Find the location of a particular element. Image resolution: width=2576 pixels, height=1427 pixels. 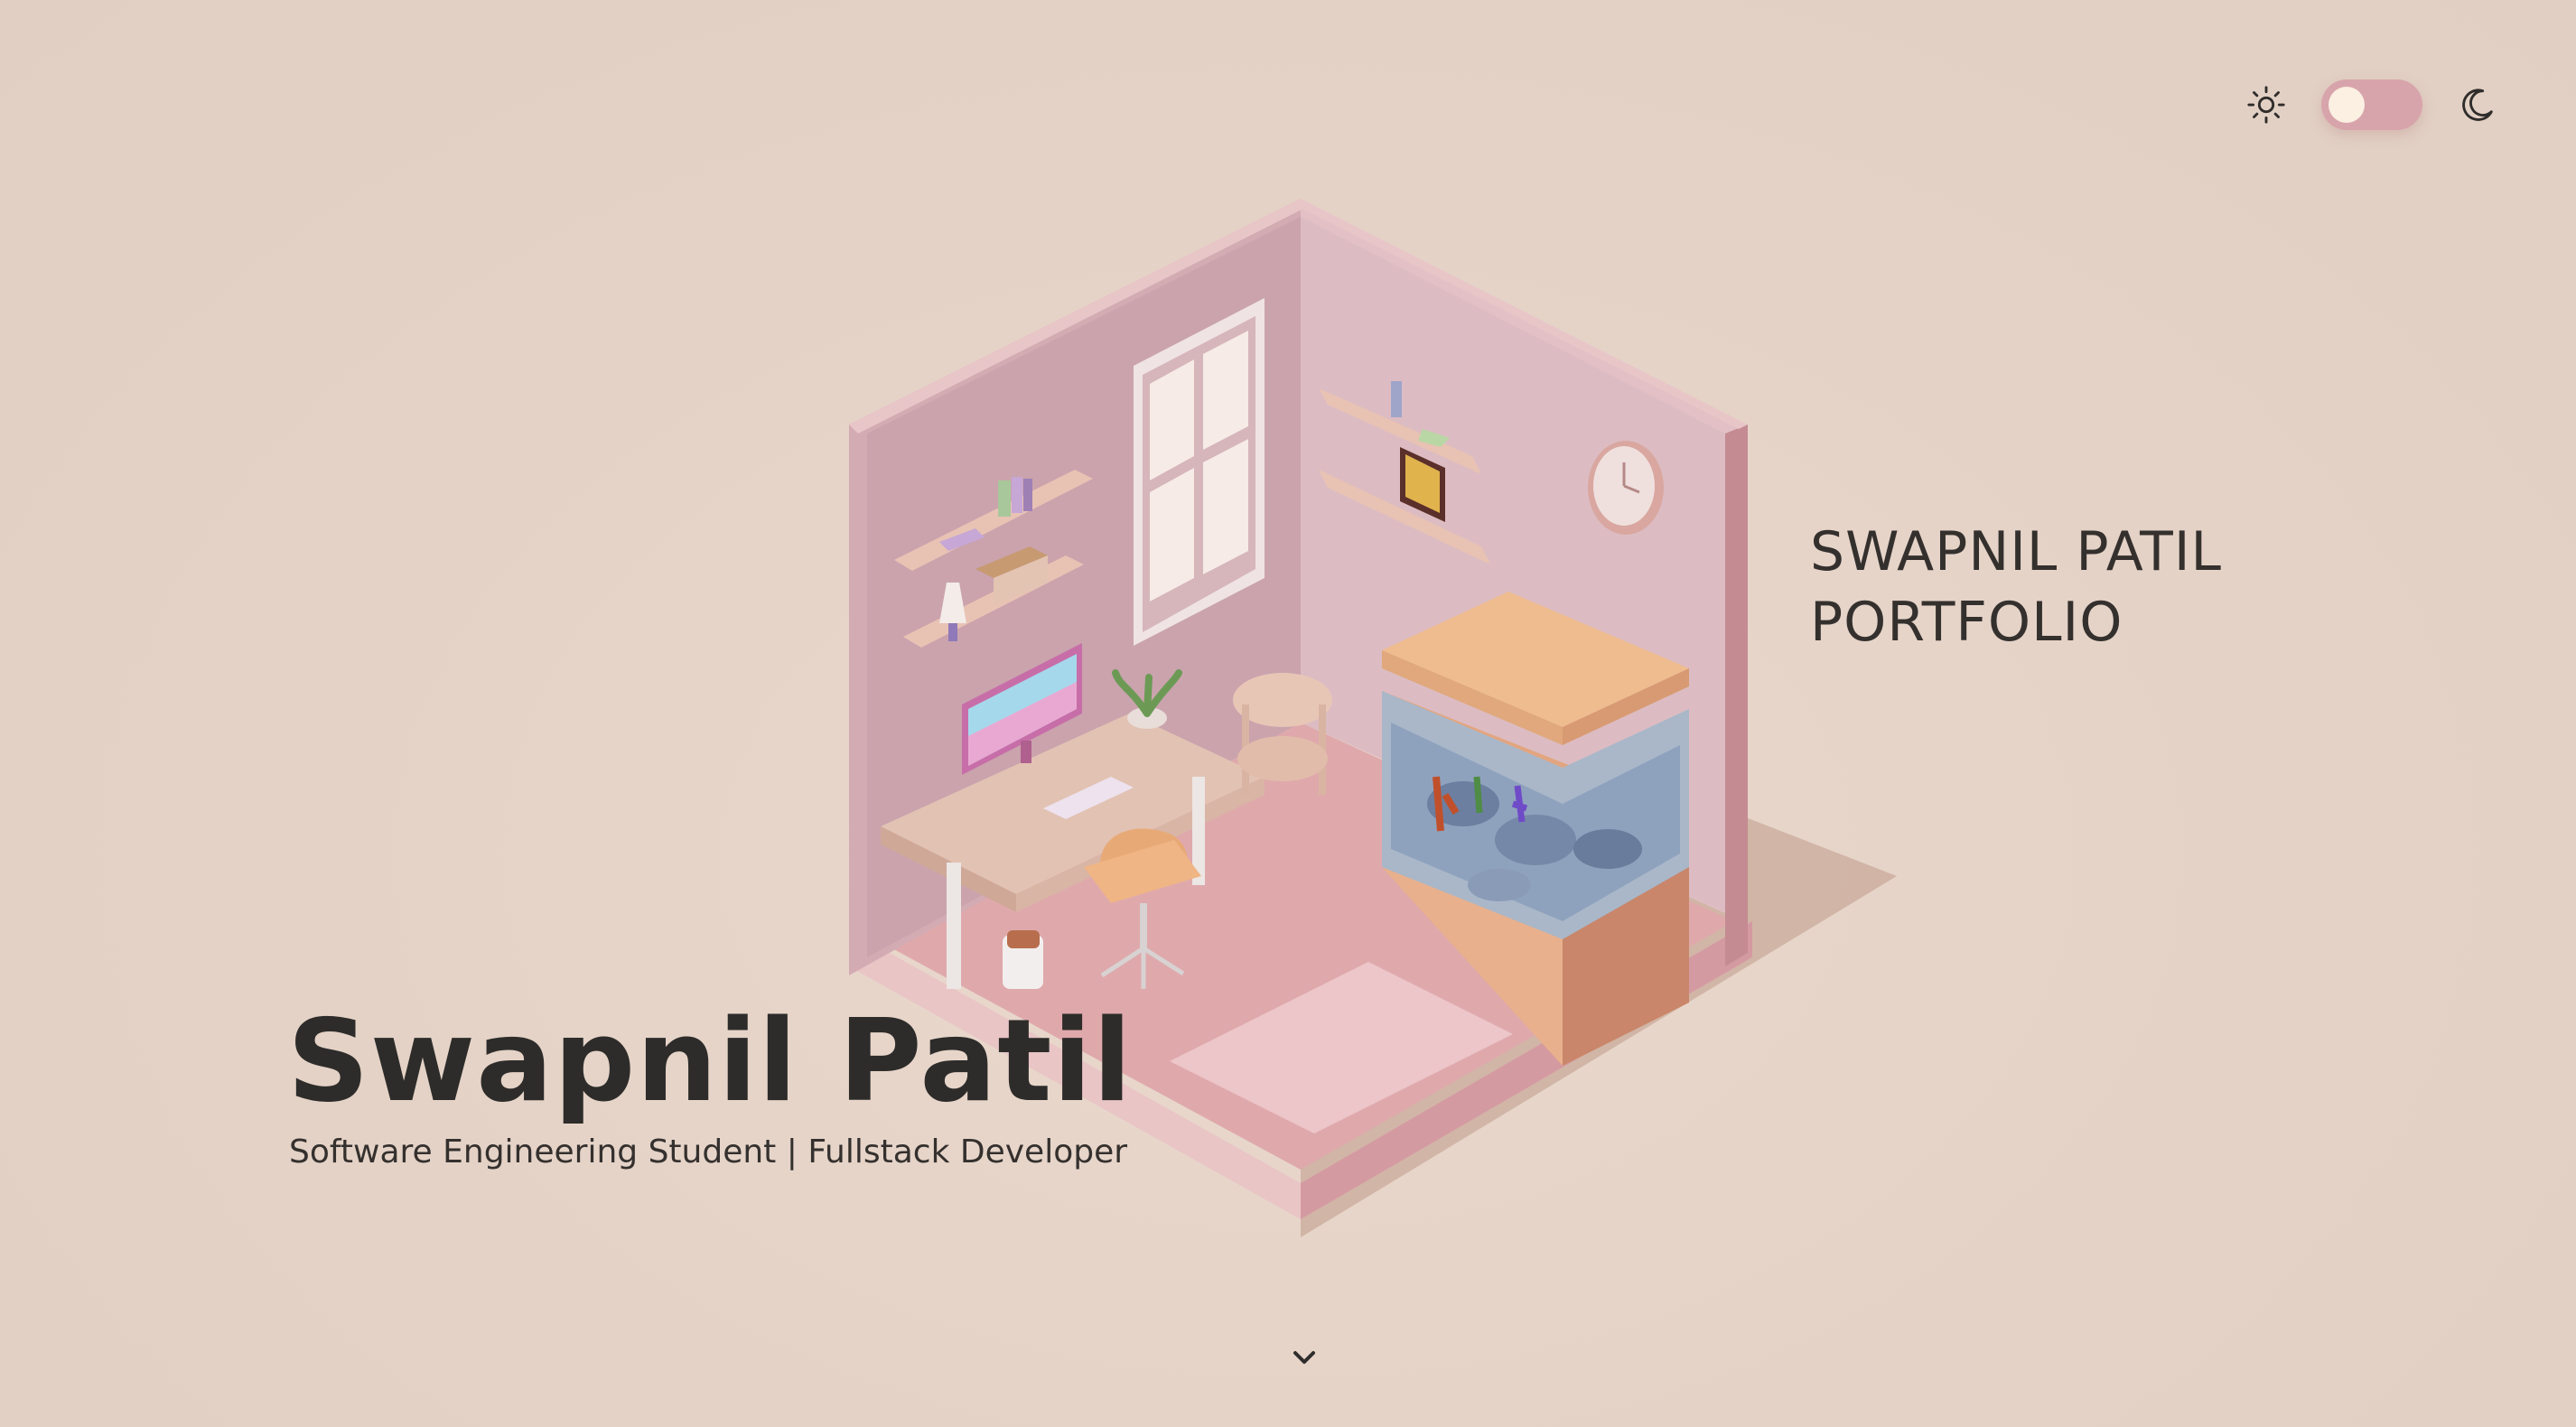

side-title-line-1: SWAPNIL PATIL is located at coordinates (2016, 551).